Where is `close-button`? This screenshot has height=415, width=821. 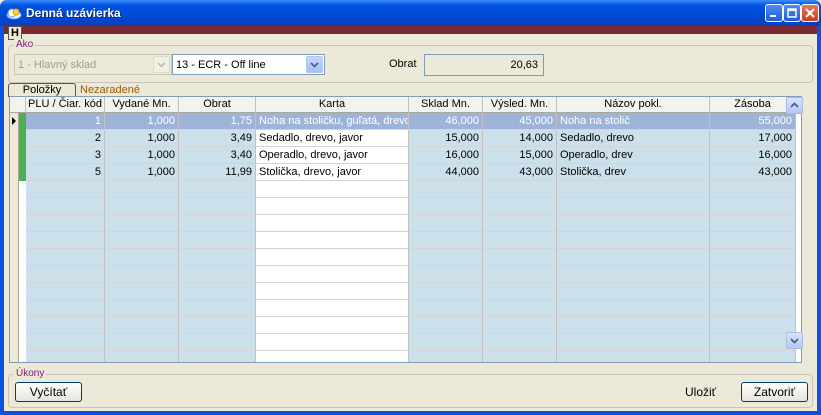 close-button is located at coordinates (810, 13).